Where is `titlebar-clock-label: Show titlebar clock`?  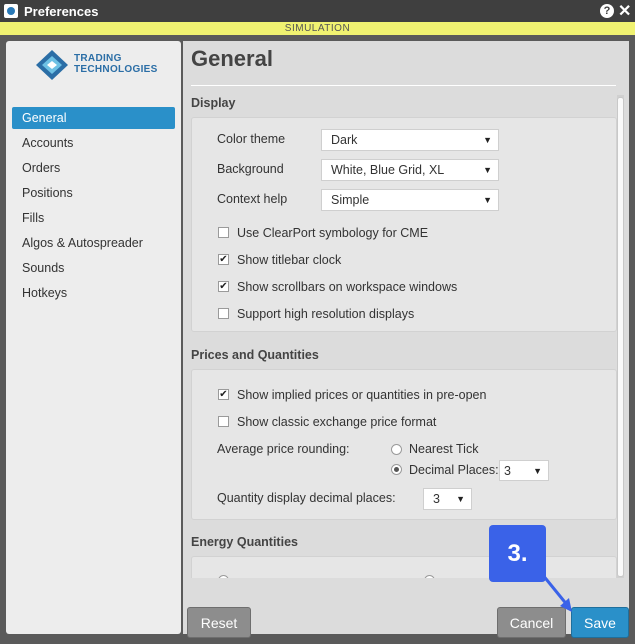 titlebar-clock-label: Show titlebar clock is located at coordinates (289, 260).